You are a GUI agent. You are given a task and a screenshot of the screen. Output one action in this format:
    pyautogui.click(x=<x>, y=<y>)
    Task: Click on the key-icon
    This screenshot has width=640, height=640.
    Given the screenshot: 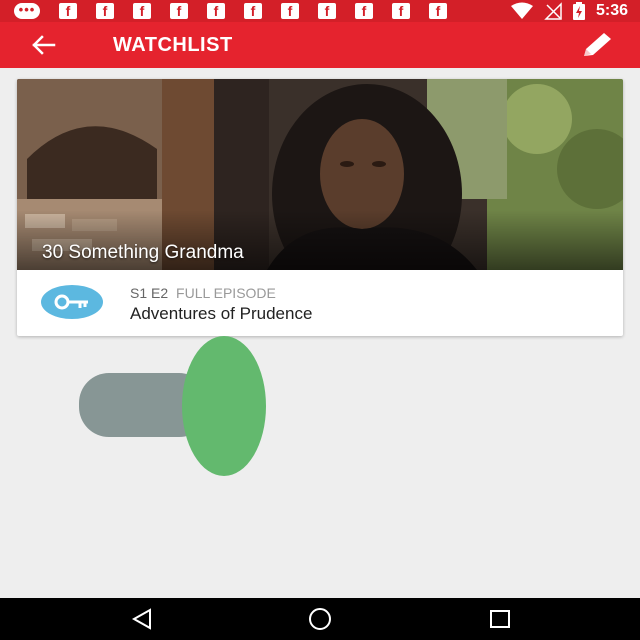 What is the action you would take?
    pyautogui.click(x=72, y=302)
    